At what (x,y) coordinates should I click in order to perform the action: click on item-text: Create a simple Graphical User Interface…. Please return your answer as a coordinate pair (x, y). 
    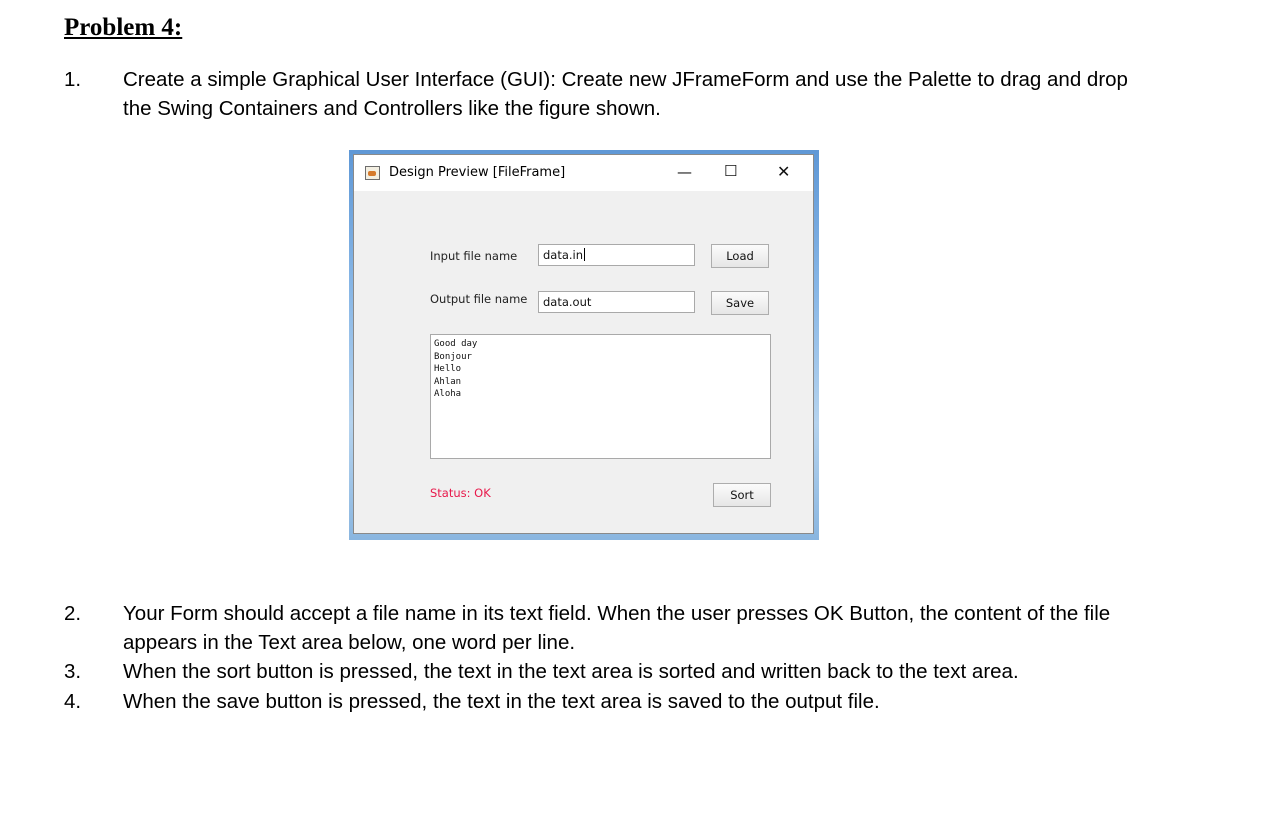
    Looking at the image, I should click on (625, 94).